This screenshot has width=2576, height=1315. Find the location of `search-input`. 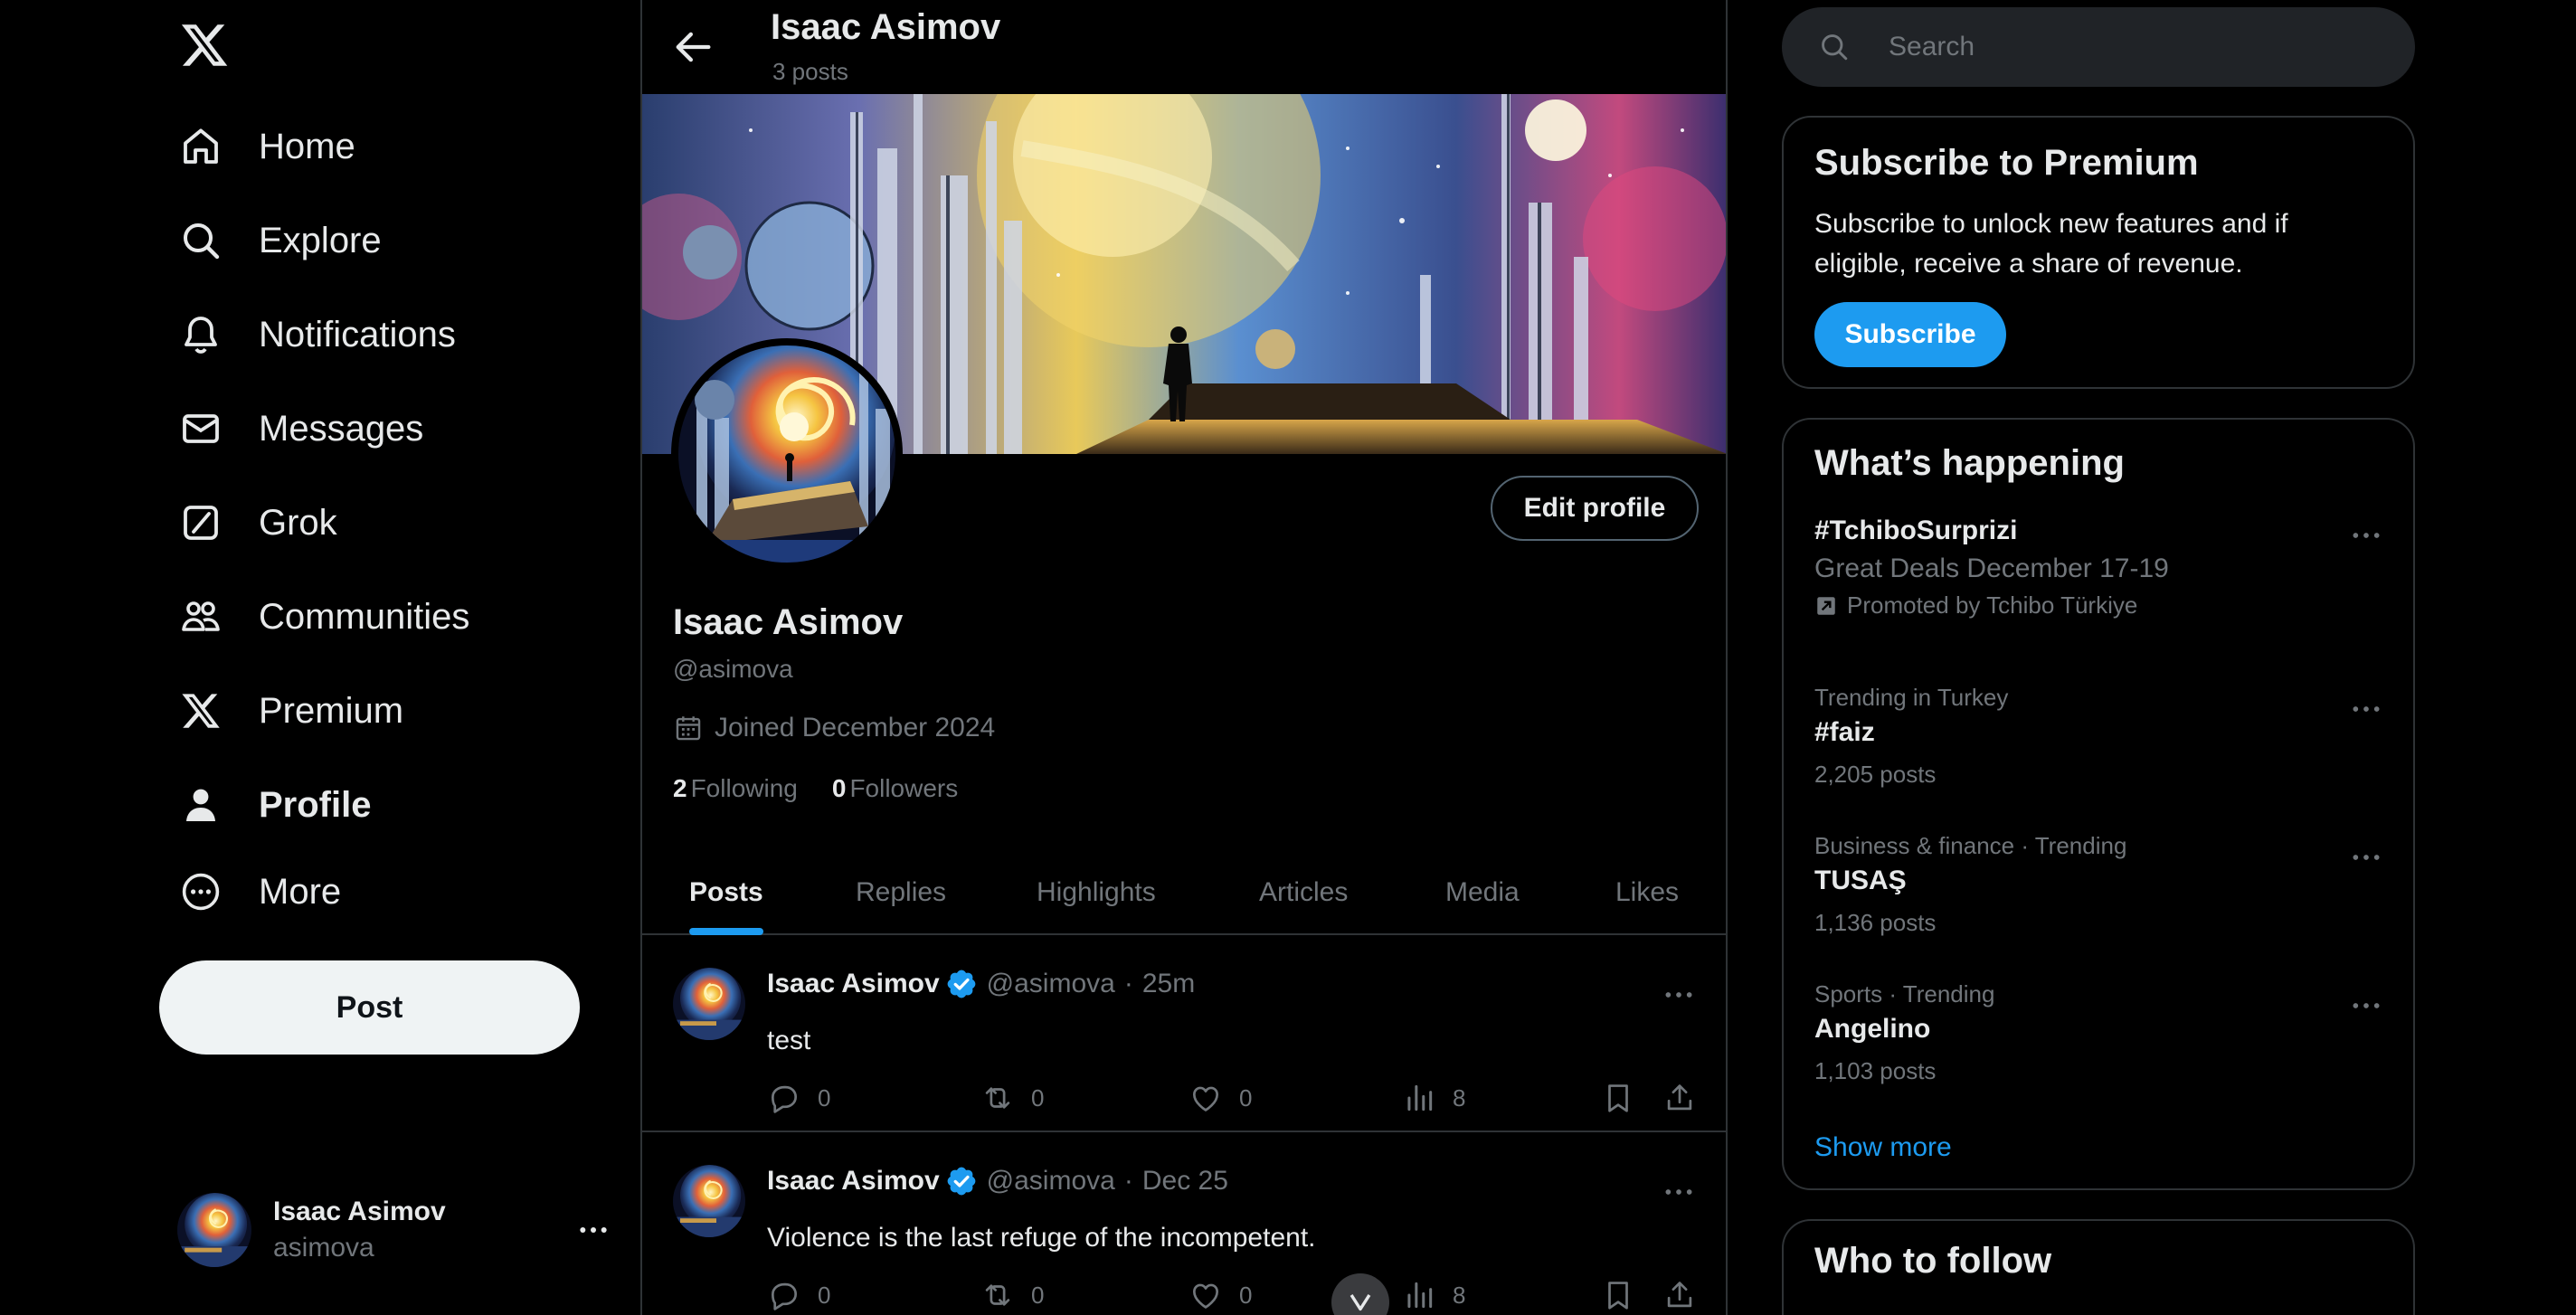

search-input is located at coordinates (2124, 47).